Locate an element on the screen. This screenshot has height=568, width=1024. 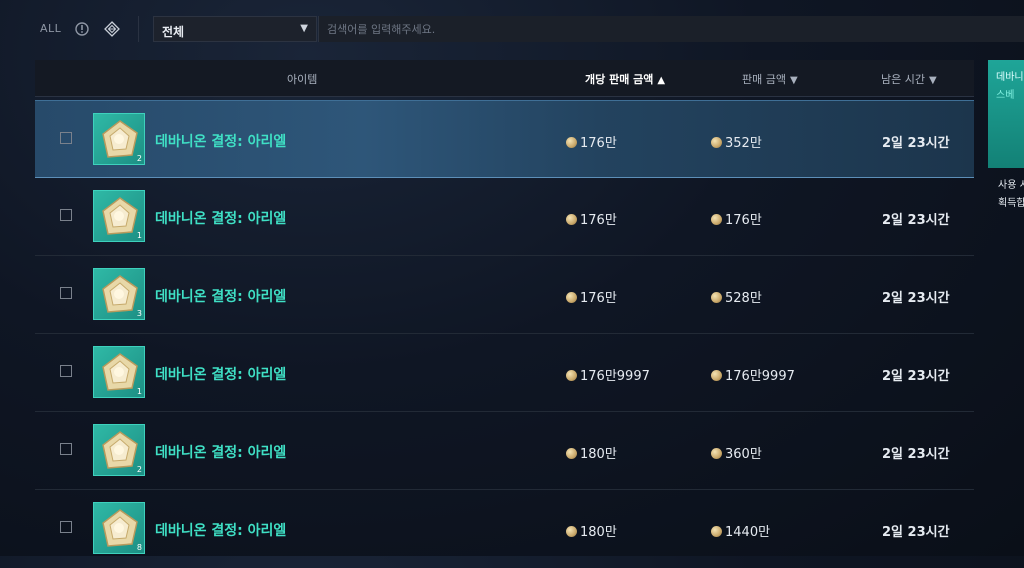
total-price-value: 360만 is located at coordinates (743, 454).